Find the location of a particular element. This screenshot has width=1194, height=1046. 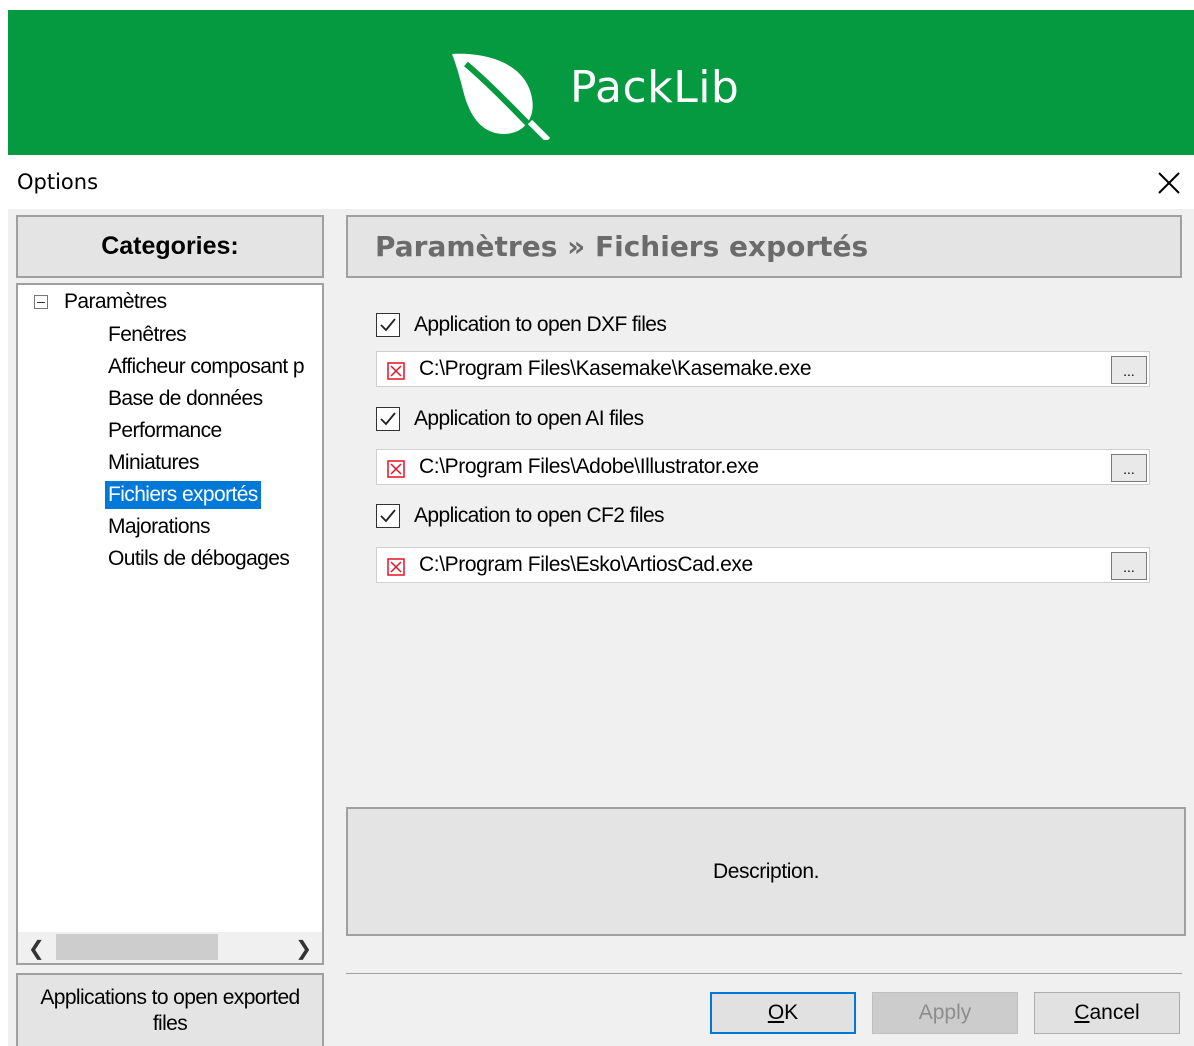

window-title: Options is located at coordinates (58, 182).